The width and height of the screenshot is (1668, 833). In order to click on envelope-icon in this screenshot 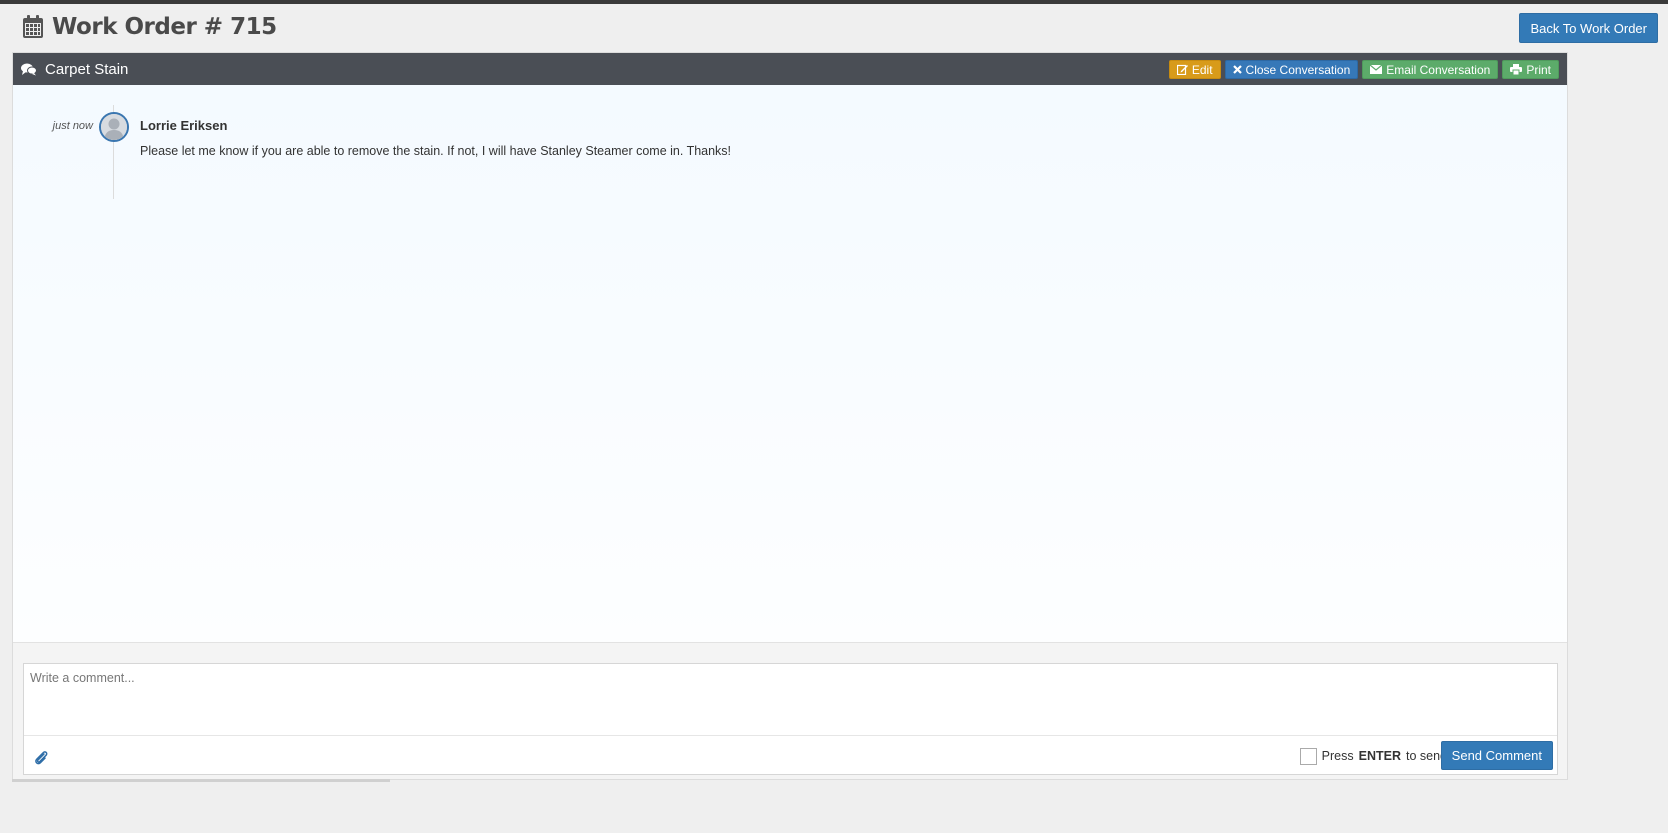, I will do `click(1376, 69)`.